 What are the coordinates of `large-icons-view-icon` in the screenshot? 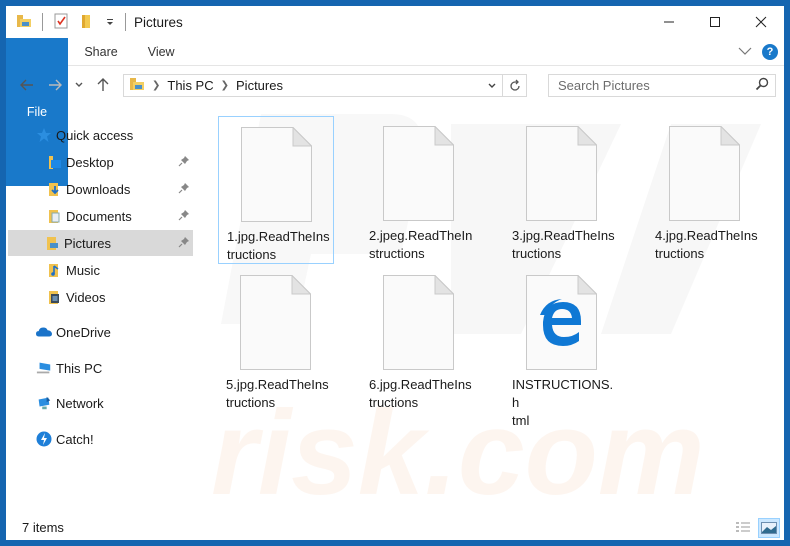 It's located at (769, 528).